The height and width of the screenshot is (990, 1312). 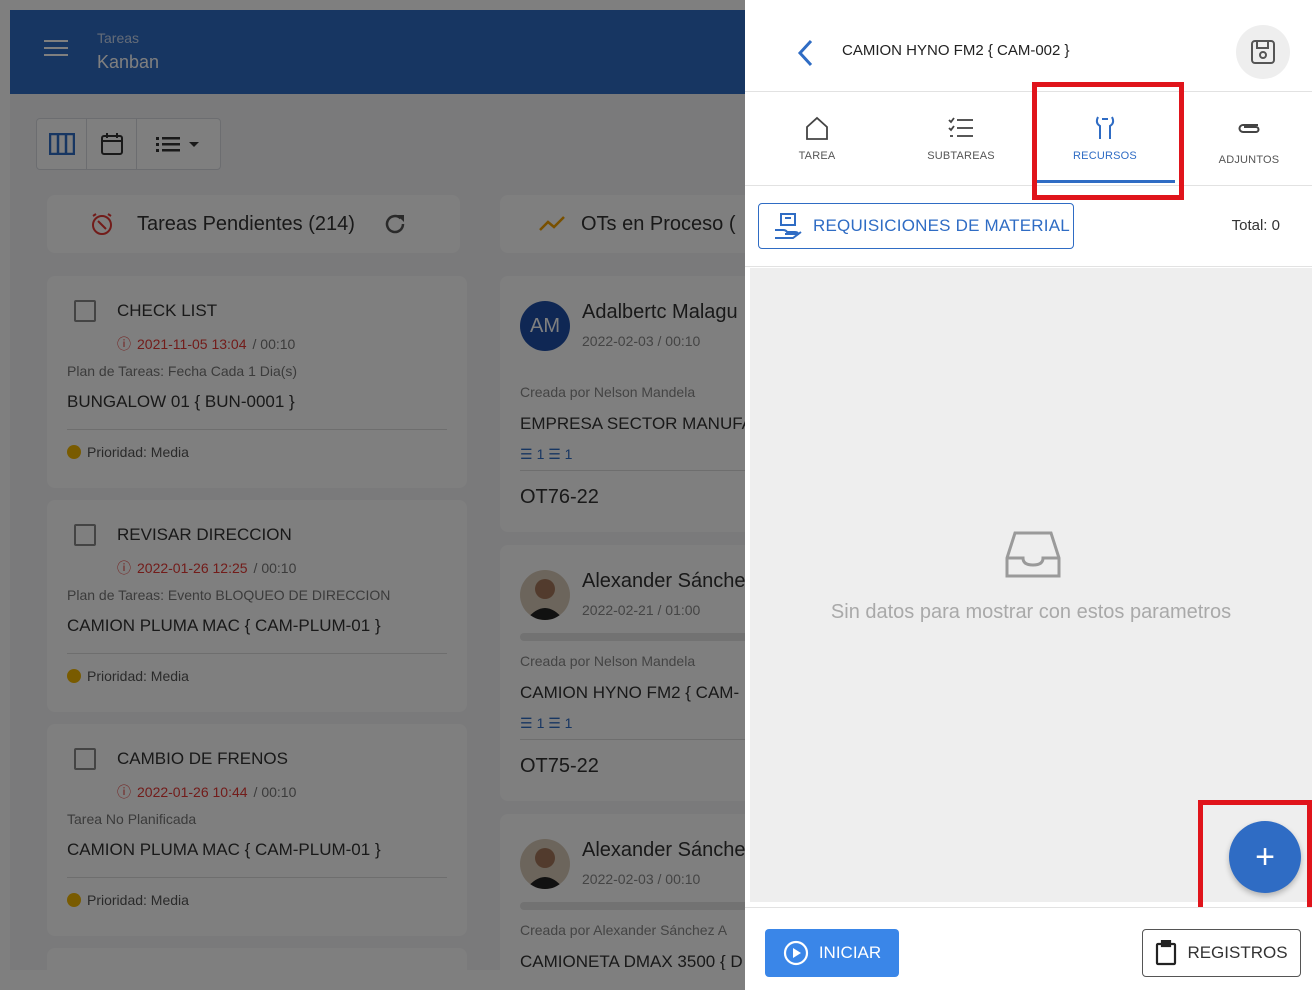 I want to click on tab-subtareas: SUBTAREAS, so click(x=961, y=139).